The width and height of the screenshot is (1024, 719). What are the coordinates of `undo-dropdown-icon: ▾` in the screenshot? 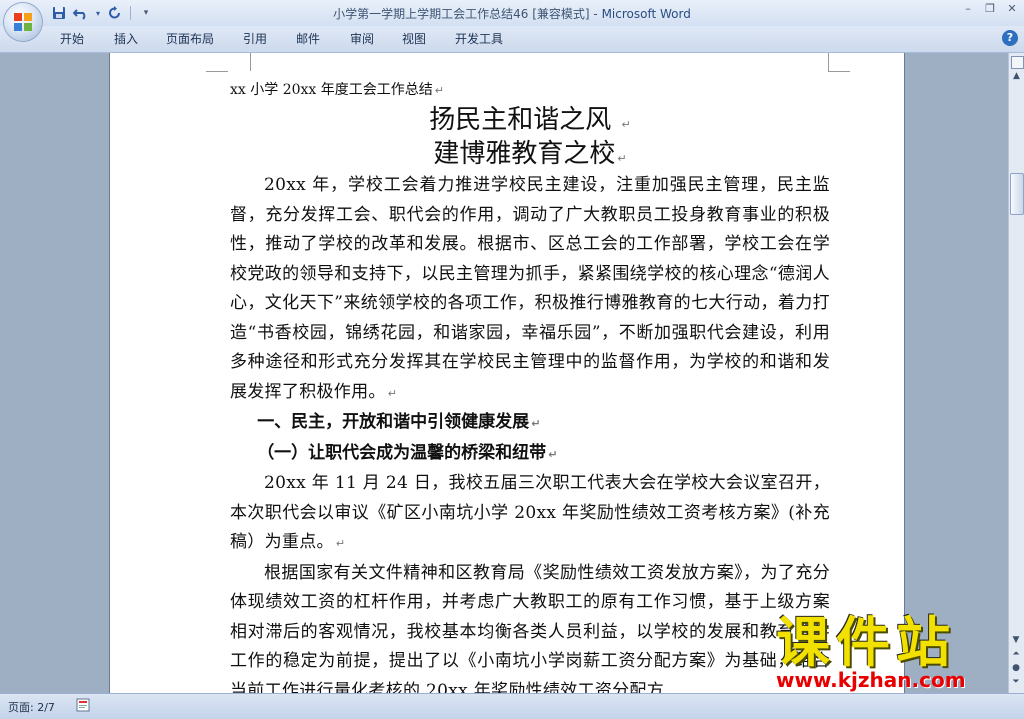 It's located at (98, 13).